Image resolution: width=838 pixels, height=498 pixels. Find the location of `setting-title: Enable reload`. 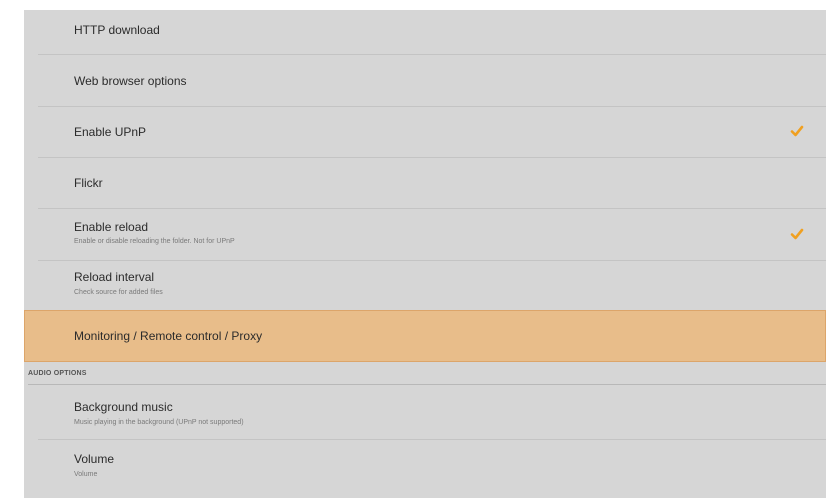

setting-title: Enable reload is located at coordinates (111, 227).